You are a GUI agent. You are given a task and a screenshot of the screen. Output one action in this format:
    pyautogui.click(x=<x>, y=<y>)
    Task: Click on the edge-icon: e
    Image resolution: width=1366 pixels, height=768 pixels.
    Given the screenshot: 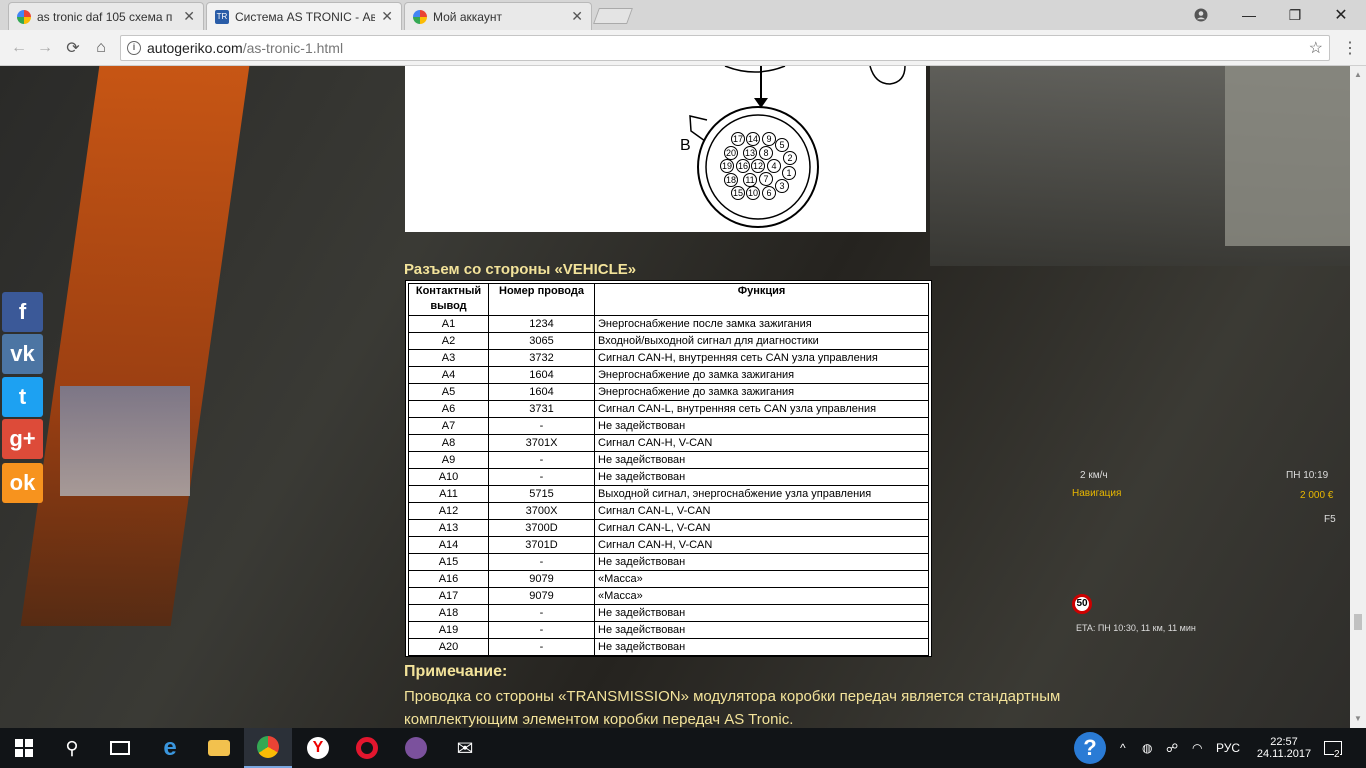 What is the action you would take?
    pyautogui.click(x=170, y=748)
    